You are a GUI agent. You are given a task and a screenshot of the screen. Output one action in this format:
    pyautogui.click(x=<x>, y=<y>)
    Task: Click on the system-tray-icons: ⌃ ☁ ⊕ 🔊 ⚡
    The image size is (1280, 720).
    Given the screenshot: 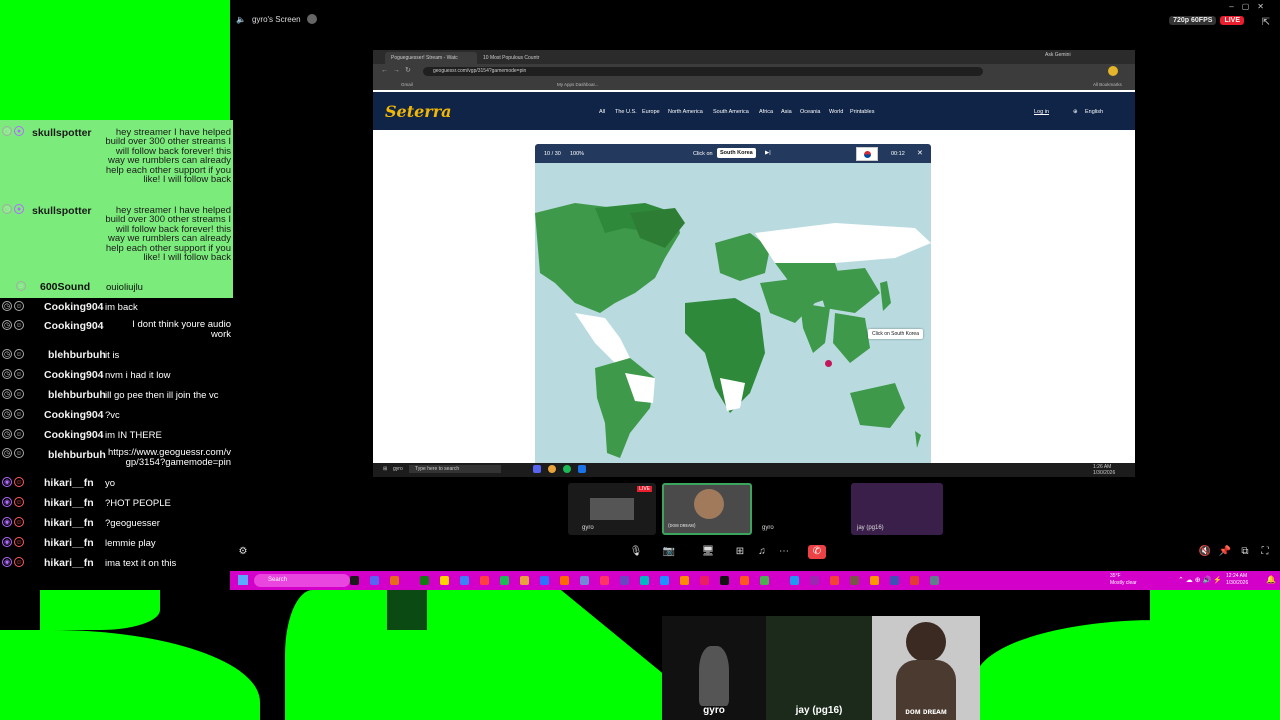 What is the action you would take?
    pyautogui.click(x=1200, y=580)
    